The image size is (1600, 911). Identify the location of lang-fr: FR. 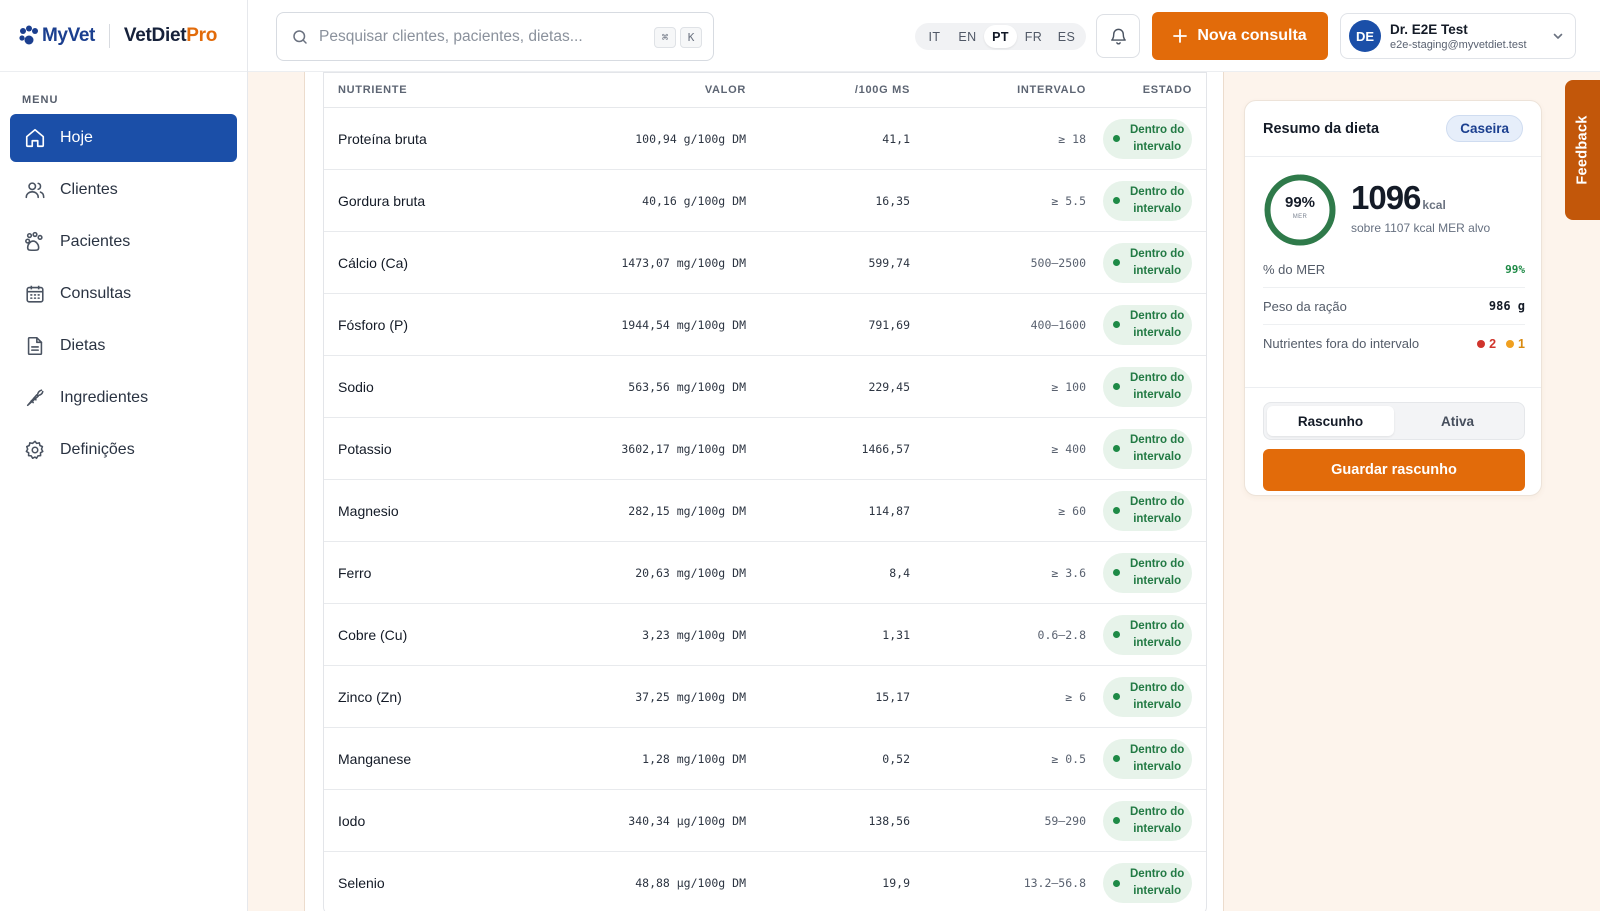
(1033, 36).